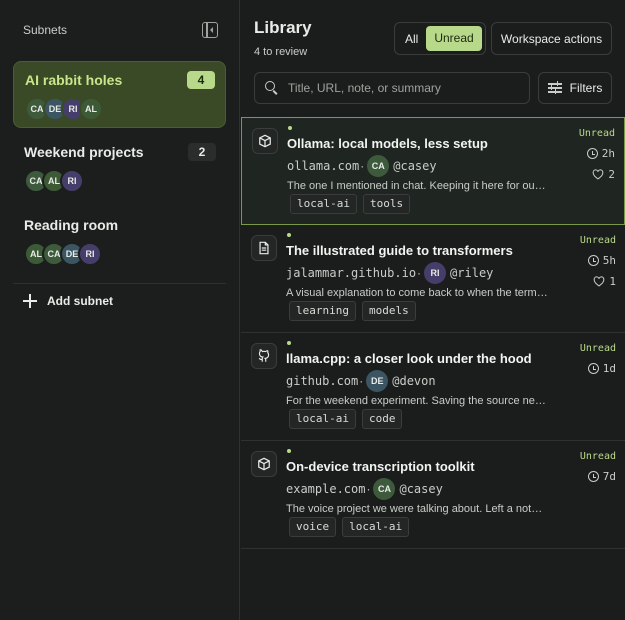  What do you see at coordinates (322, 381) in the screenshot?
I see `item-domain: github.com` at bounding box center [322, 381].